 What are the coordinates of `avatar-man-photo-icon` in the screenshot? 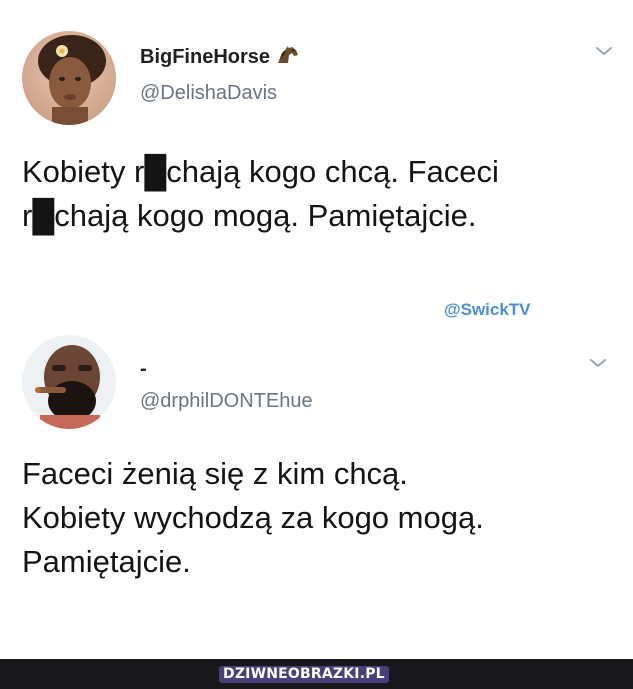 It's located at (69, 382).